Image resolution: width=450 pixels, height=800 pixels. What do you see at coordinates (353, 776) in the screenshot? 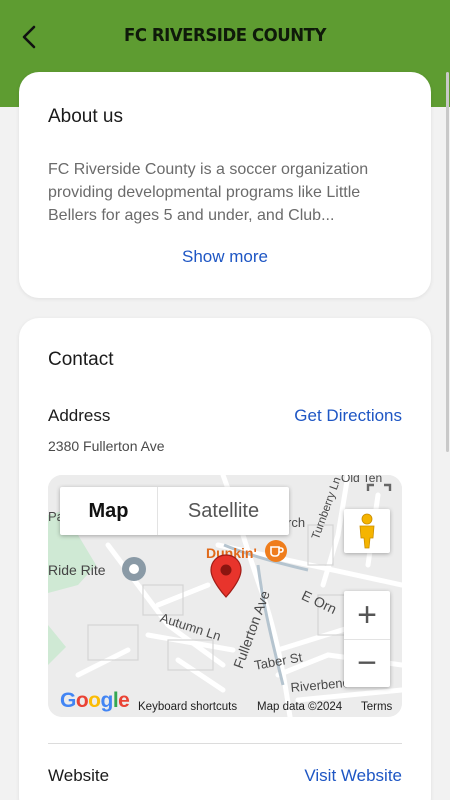
I see `visit-website-link: Visit Website` at bounding box center [353, 776].